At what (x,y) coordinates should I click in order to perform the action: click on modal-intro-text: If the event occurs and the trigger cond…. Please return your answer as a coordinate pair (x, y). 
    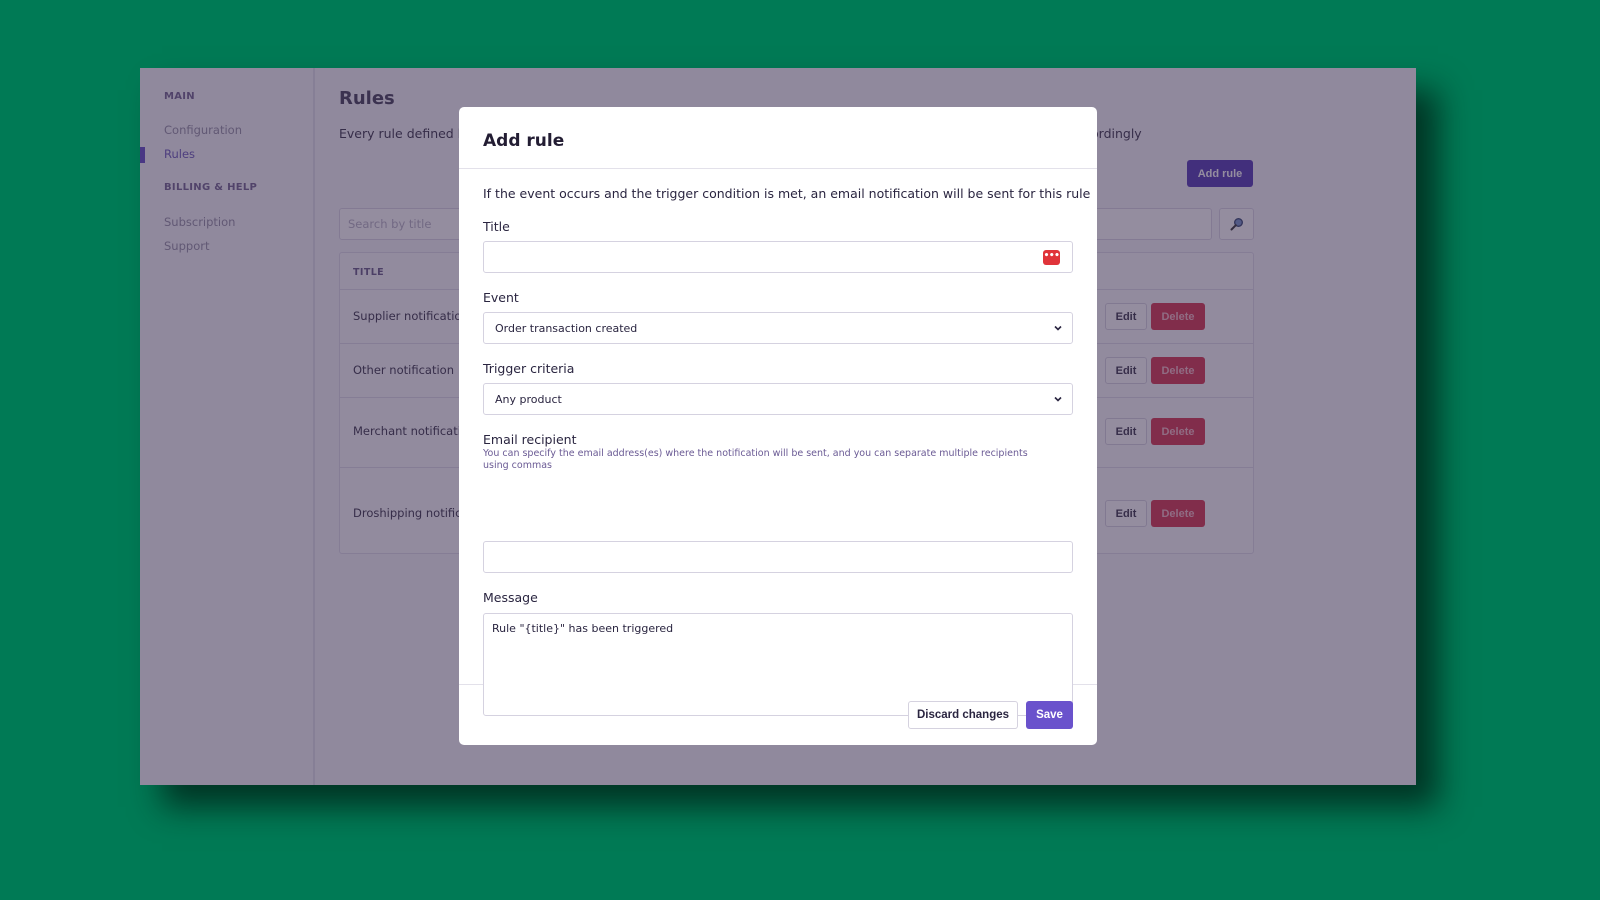
    Looking at the image, I should click on (787, 193).